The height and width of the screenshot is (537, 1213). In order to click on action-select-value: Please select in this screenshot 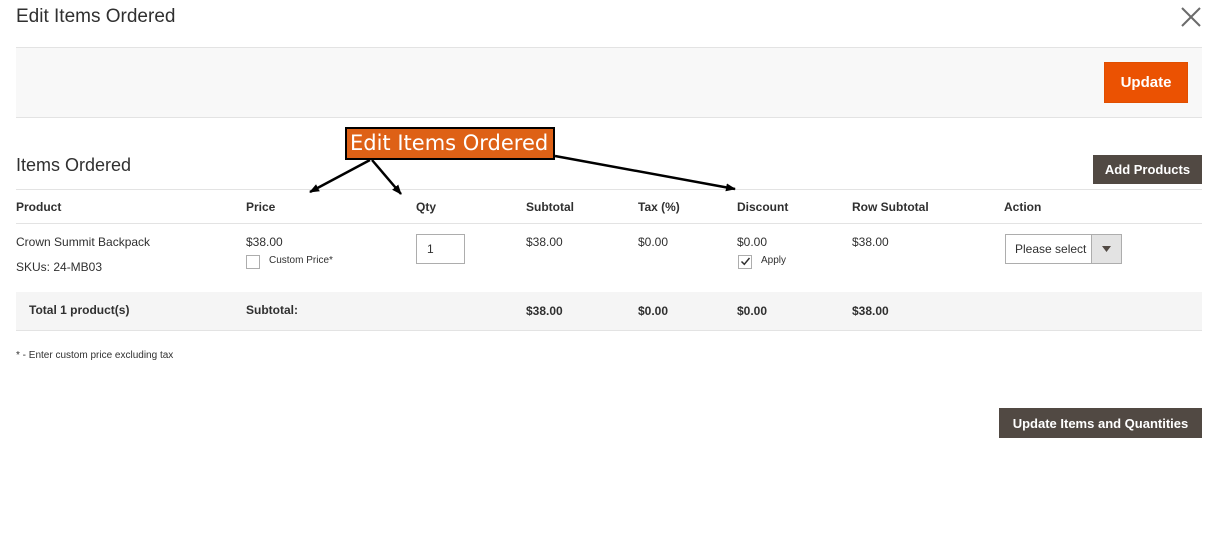, I will do `click(1051, 249)`.